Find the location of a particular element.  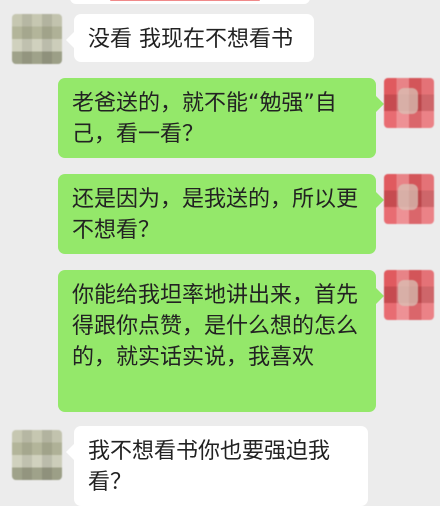

previous-message-bubble-cropped is located at coordinates (190, 2).